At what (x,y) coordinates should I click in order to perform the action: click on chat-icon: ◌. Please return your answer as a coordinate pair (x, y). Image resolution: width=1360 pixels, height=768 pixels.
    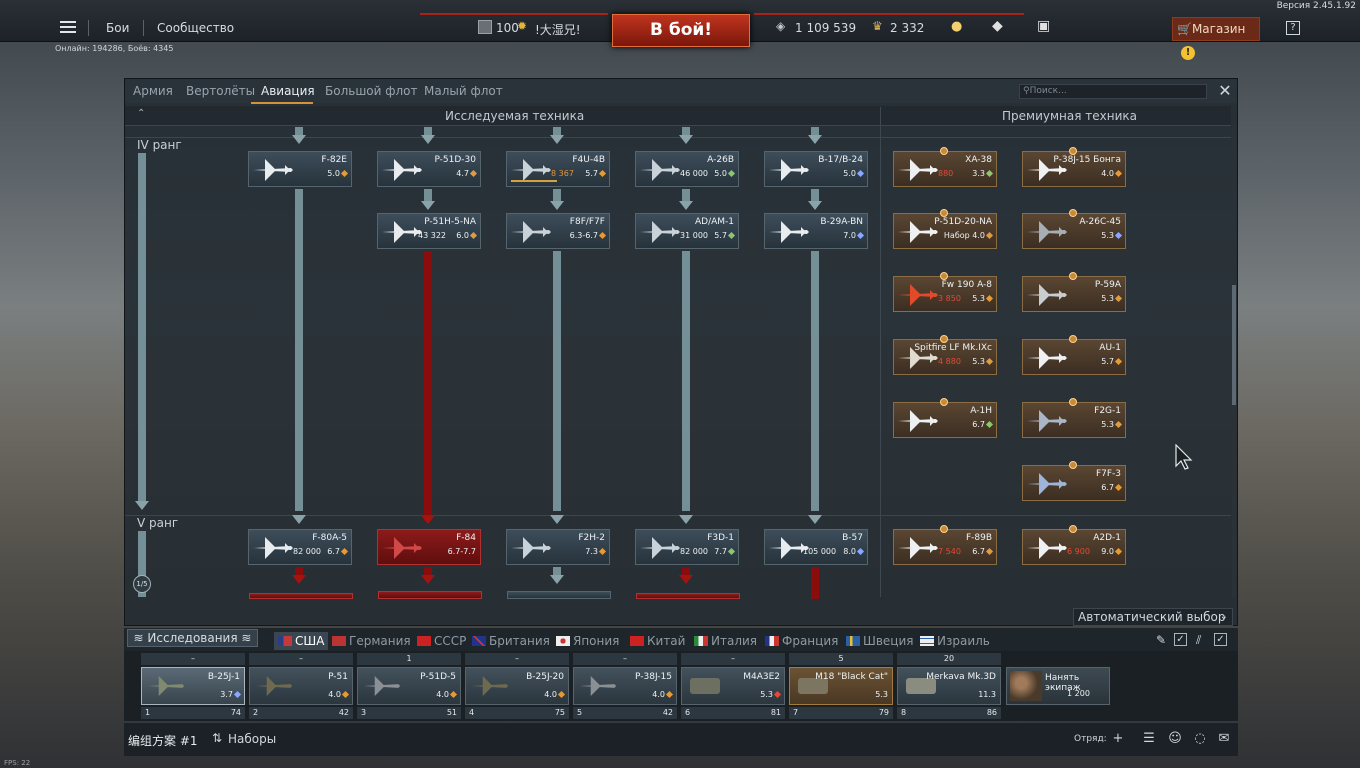
    Looking at the image, I should click on (1200, 739).